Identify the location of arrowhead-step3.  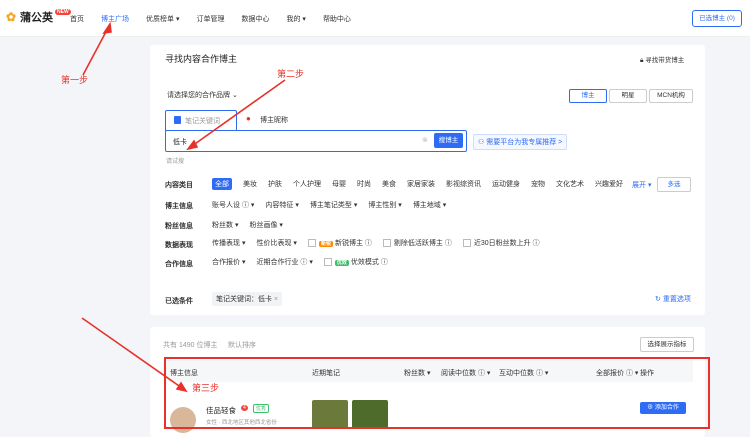
(181, 387).